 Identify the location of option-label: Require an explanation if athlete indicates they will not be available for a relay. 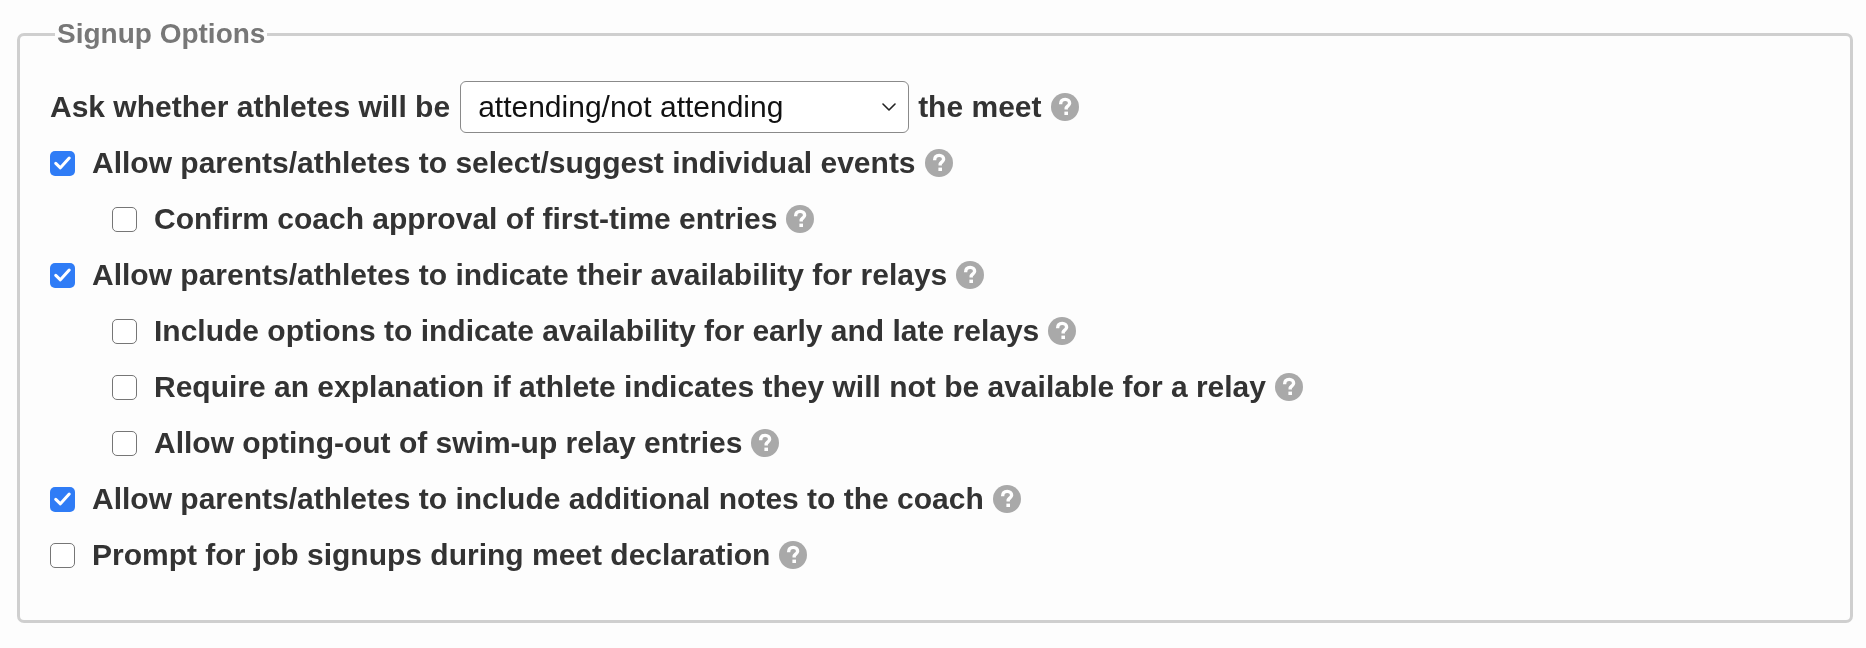
(710, 387).